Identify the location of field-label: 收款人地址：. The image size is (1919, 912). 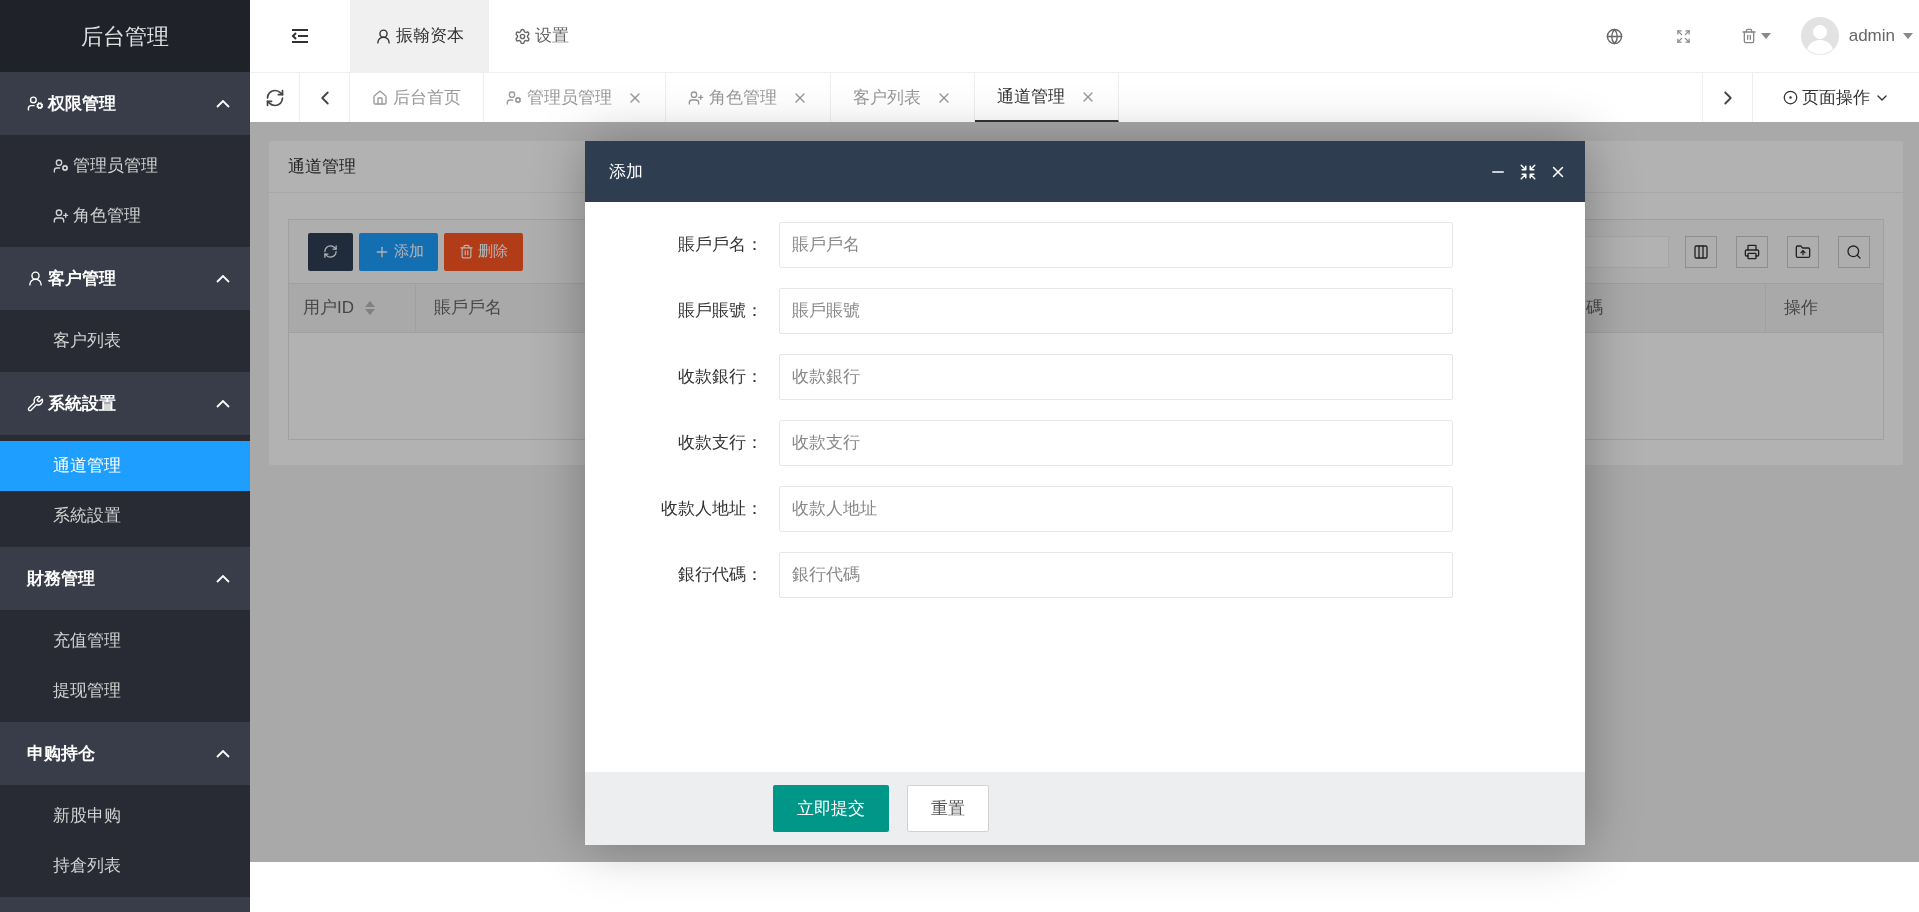
(712, 509).